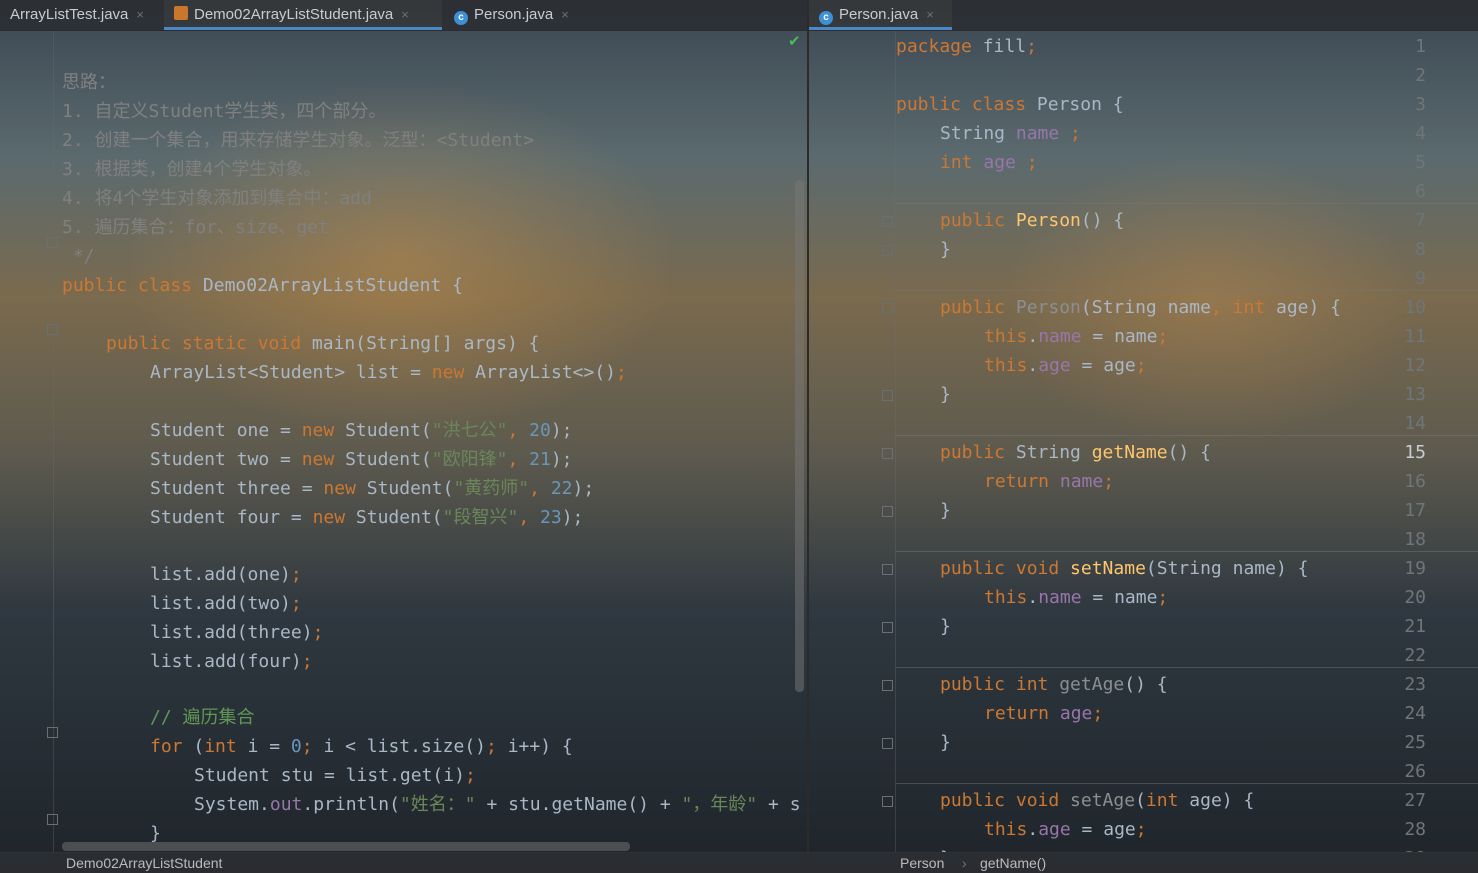 This screenshot has height=873, width=1478. I want to click on code-line: return age;, so click(1043, 713).